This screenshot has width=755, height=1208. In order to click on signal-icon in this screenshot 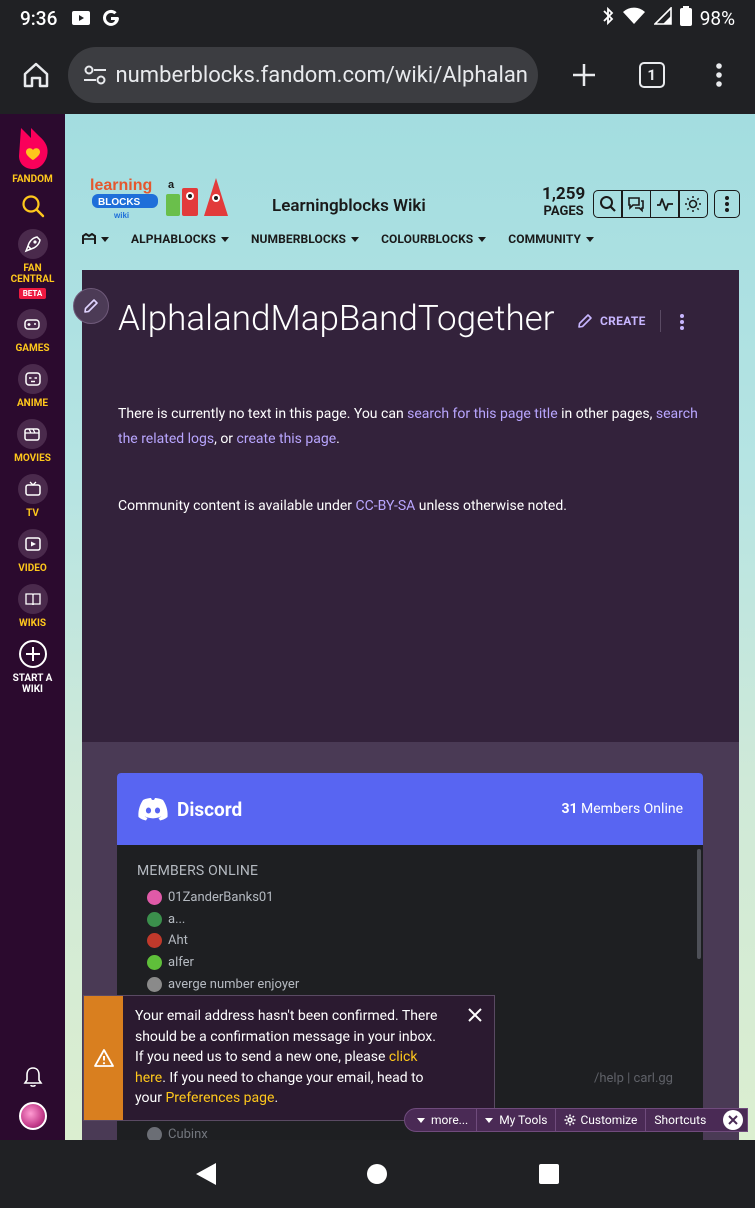, I will do `click(662, 17)`.